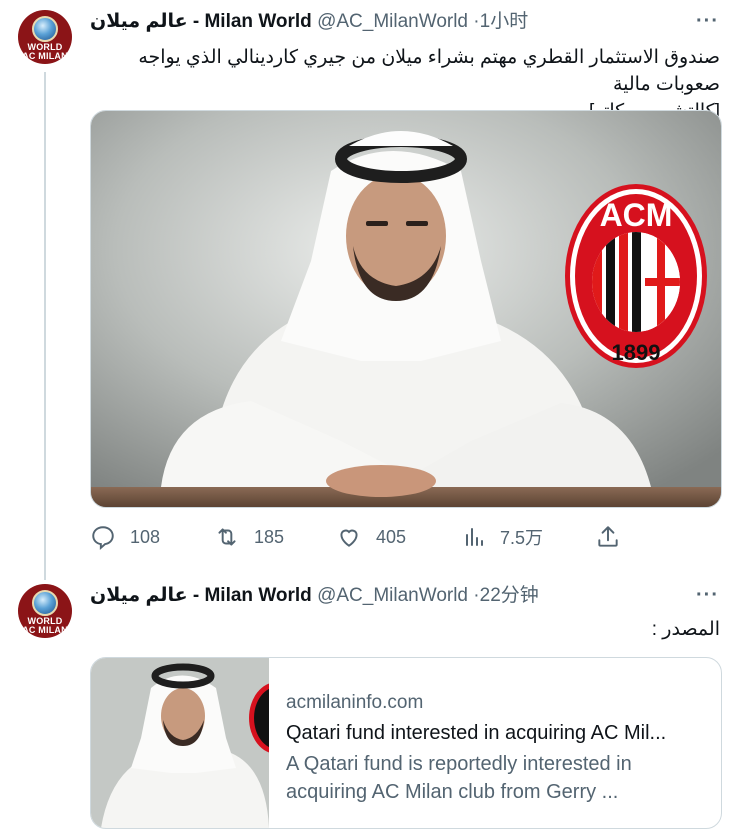 The width and height of the screenshot is (744, 829). Describe the element at coordinates (355, 702) in the screenshot. I see `card-domain: acmilaninfo.com` at that location.